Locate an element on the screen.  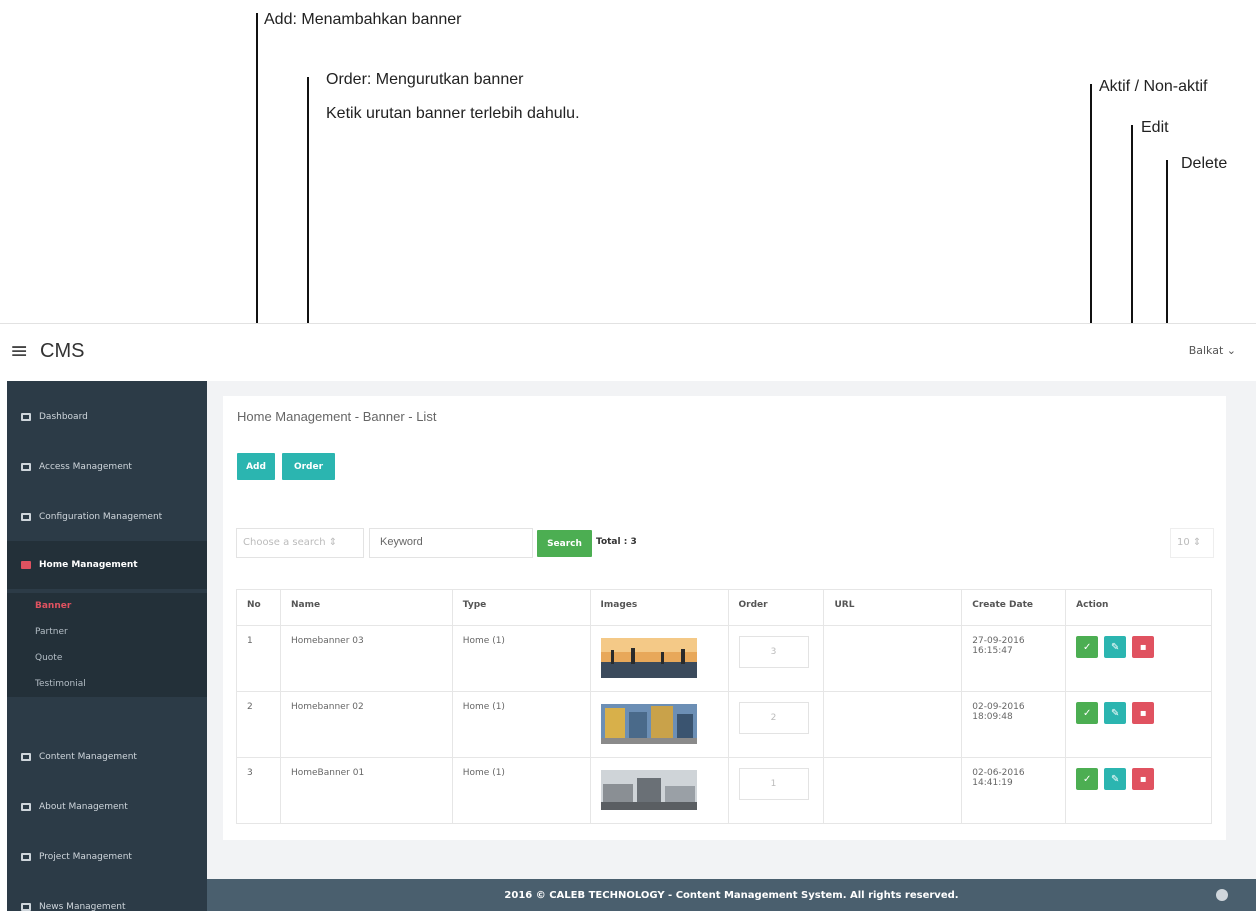
column-header-type: Type is located at coordinates (521, 607).